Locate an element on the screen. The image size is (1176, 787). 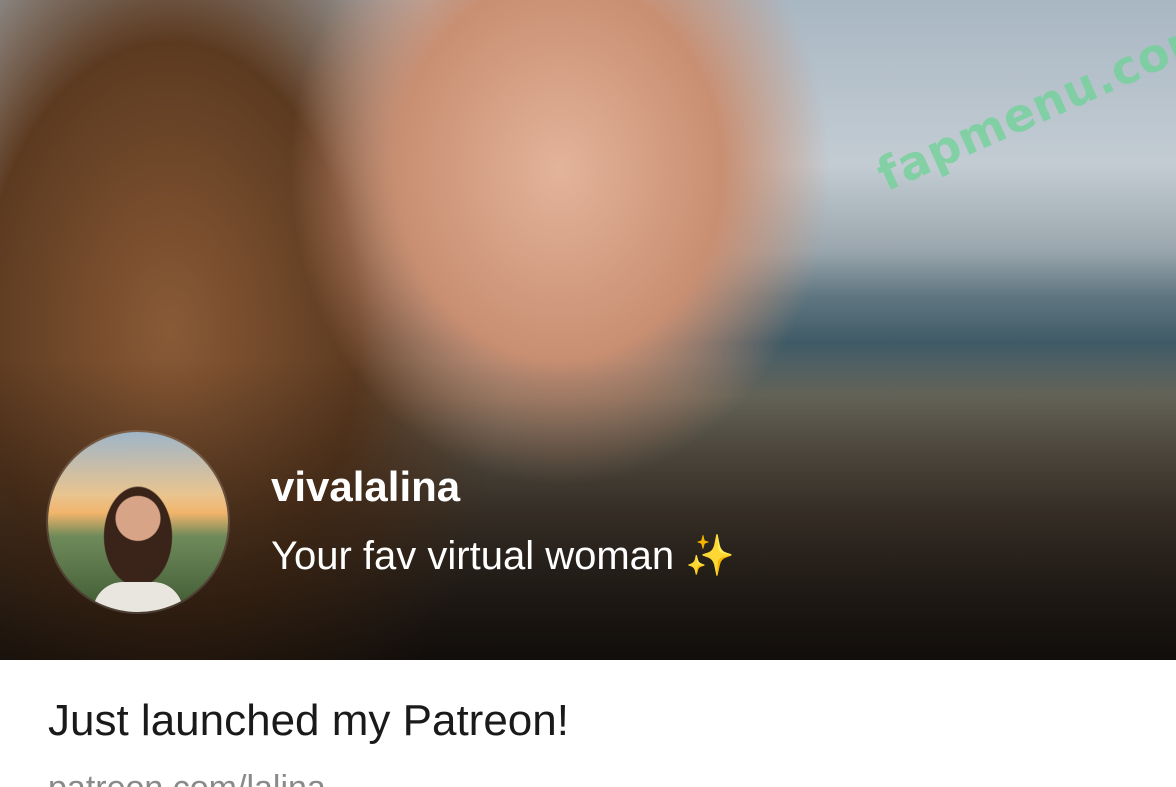
avatar is located at coordinates (138, 522).